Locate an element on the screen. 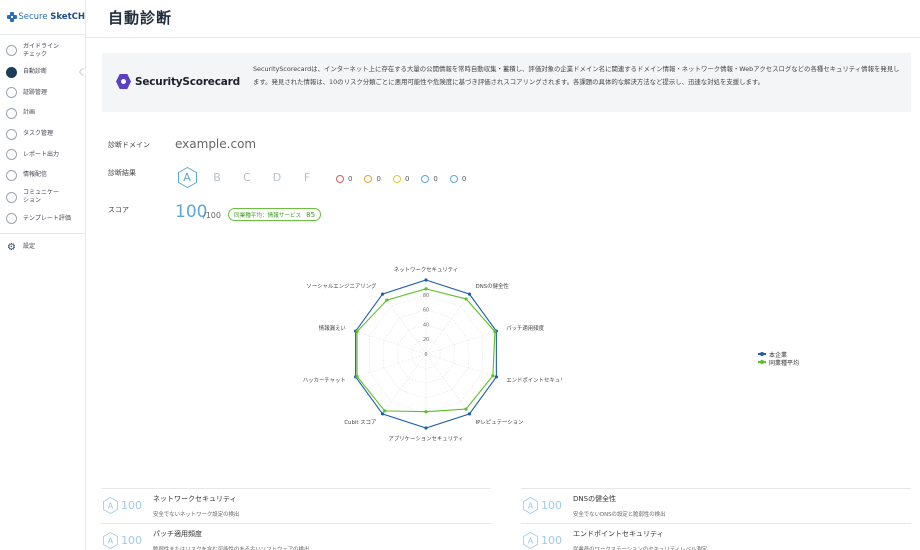  medium-icon is located at coordinates (396, 179).